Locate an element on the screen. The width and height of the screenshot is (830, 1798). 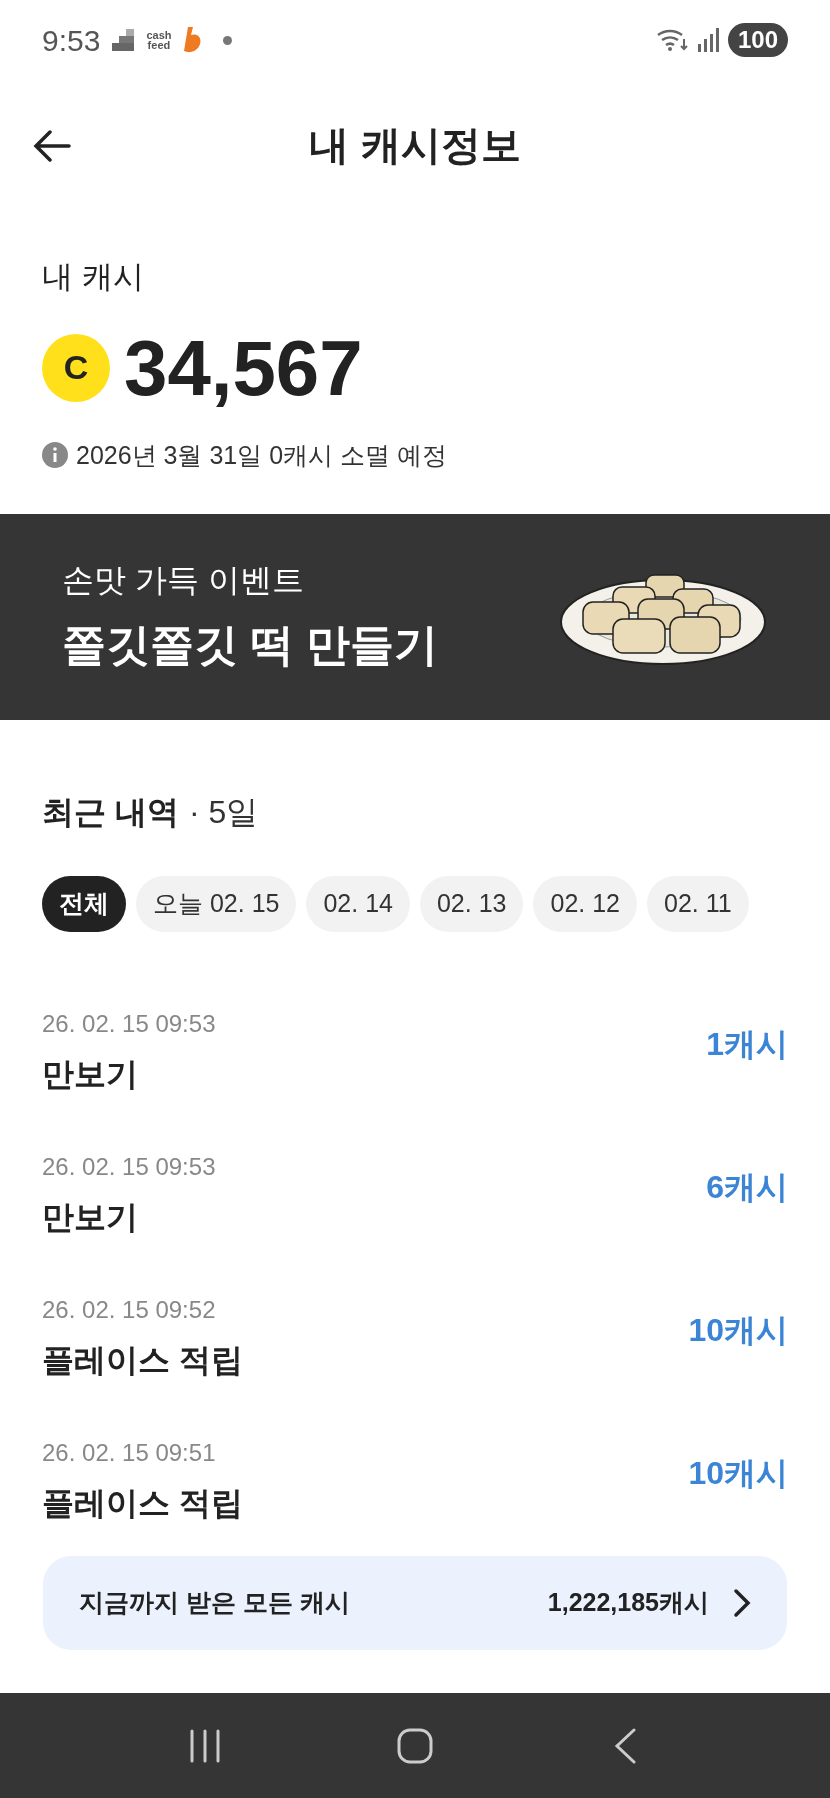
cashfeed-logo: cash feed is located at coordinates (159, 40).